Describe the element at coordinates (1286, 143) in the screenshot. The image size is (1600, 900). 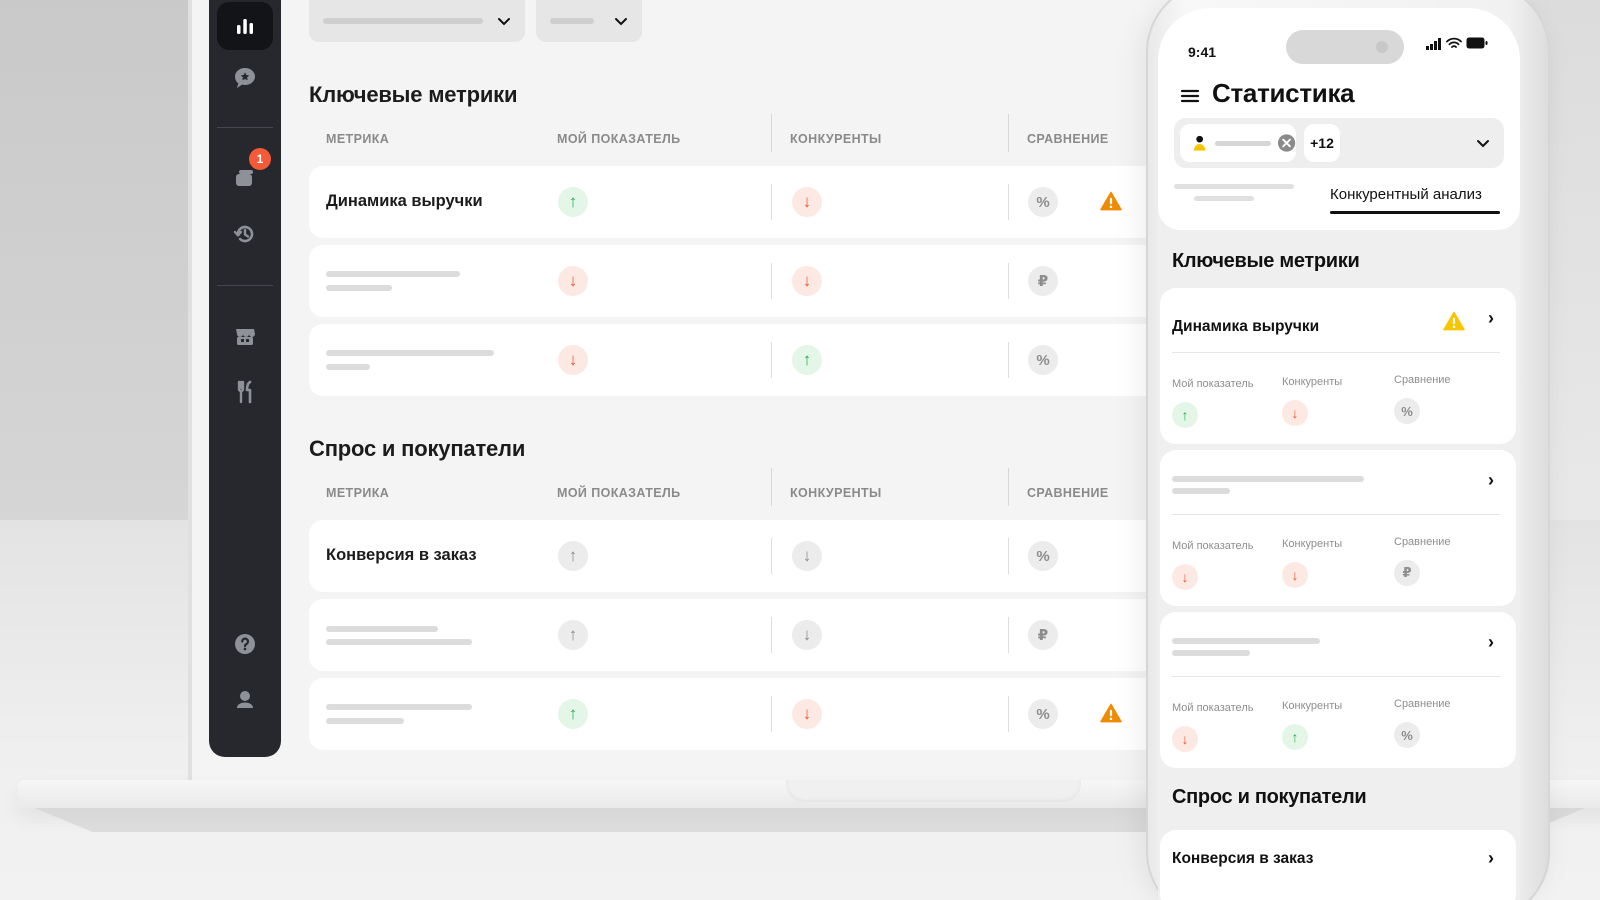
I see `clear-icon` at that location.